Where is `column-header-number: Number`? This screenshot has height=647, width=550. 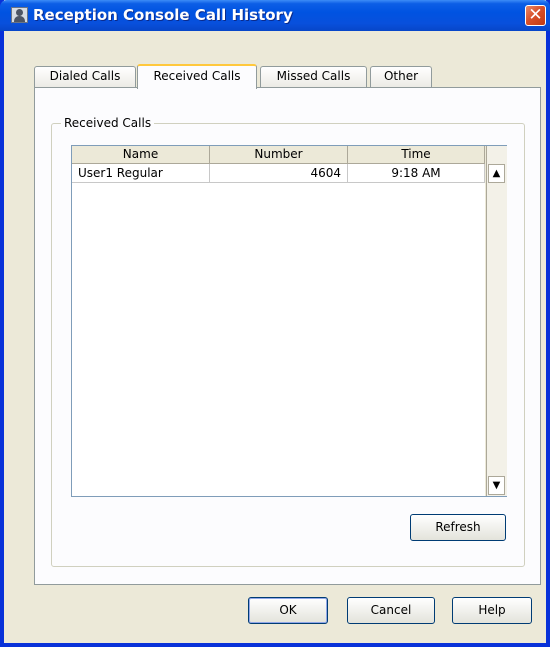 column-header-number: Number is located at coordinates (279, 155).